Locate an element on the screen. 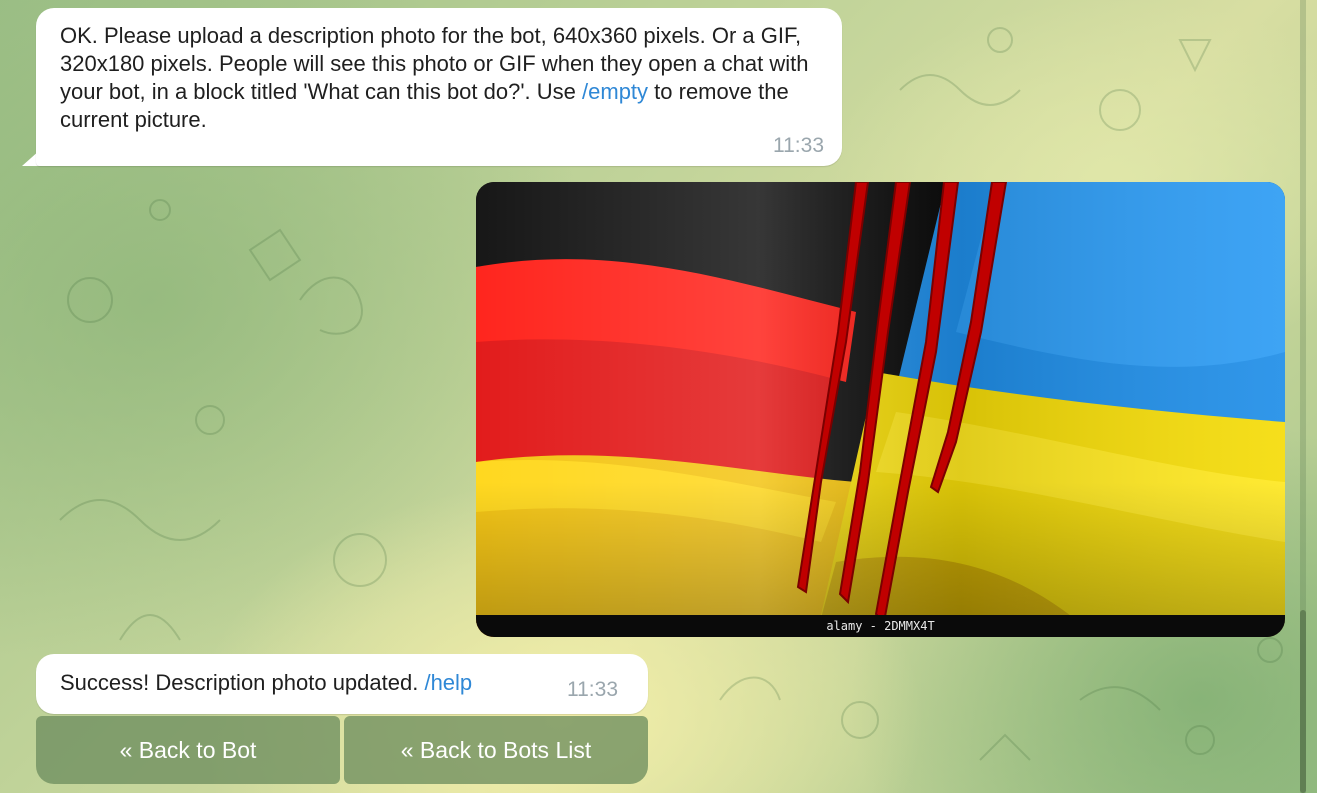  image-watermark: alamy - 2DMMX4T is located at coordinates (880, 626).